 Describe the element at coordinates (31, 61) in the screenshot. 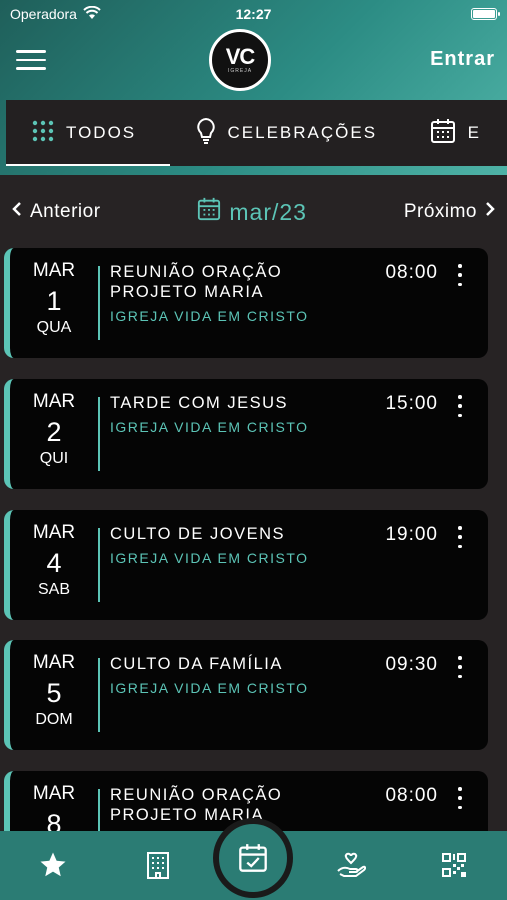

I see `hamburger-menu-icon` at that location.